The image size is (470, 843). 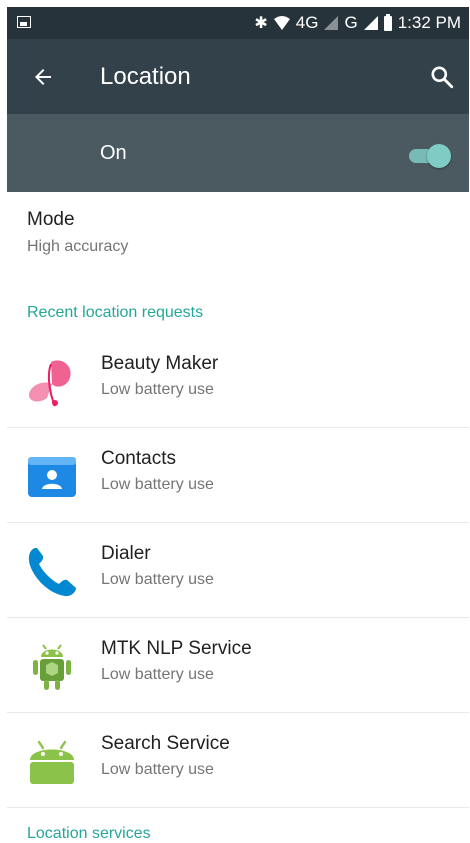 I want to click on arrow-back-icon, so click(x=43, y=77).